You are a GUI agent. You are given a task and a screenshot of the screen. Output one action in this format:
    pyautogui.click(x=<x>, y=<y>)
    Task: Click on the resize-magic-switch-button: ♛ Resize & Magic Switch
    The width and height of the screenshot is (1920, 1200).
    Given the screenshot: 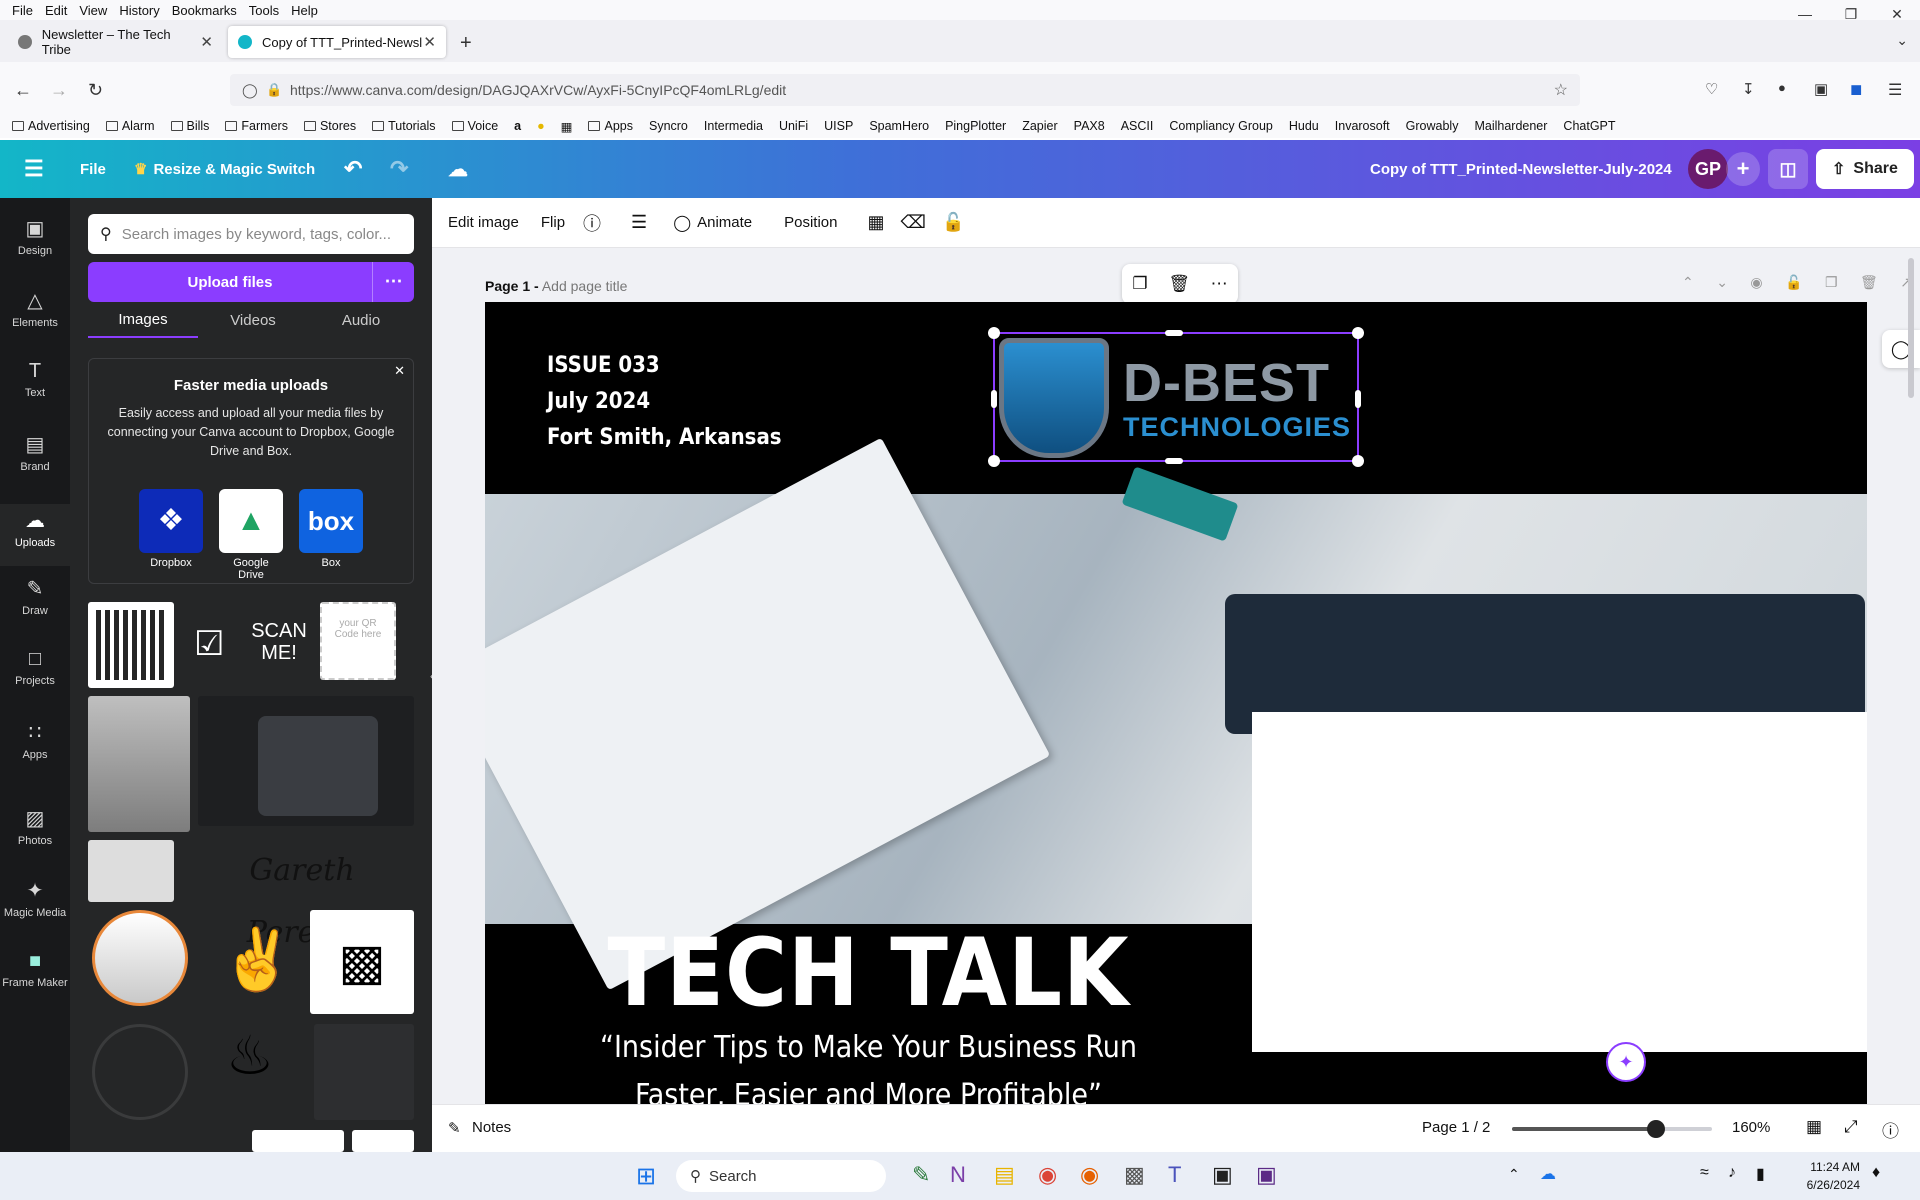 What is the action you would take?
    pyautogui.click(x=224, y=169)
    